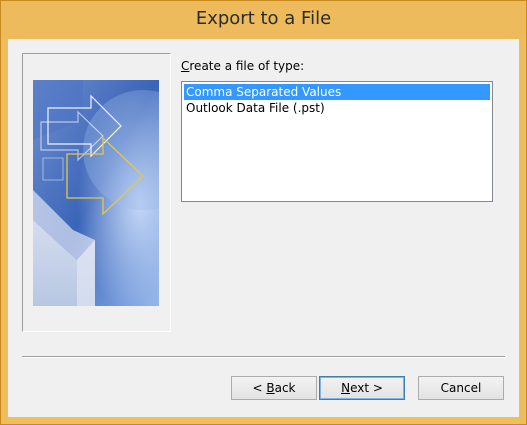  I want to click on next-button-text: ext >, so click(366, 388).